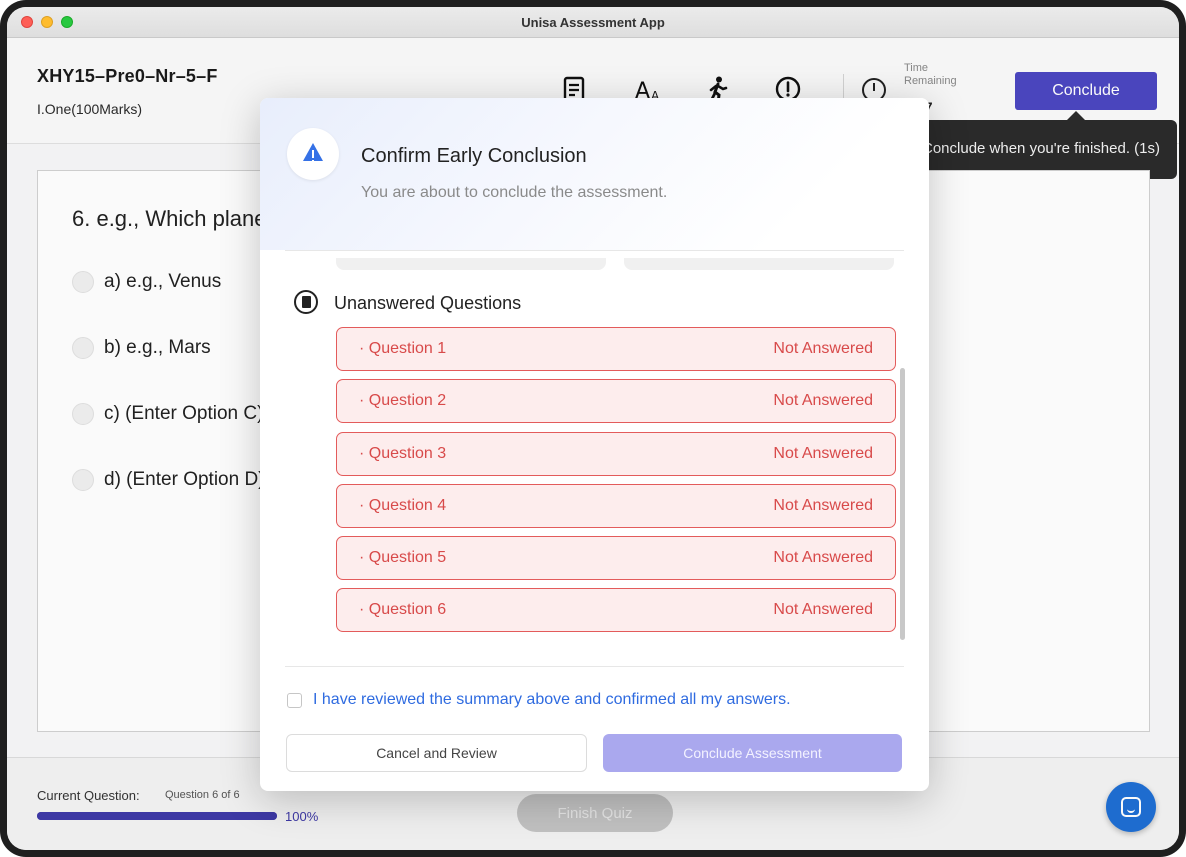  What do you see at coordinates (403, 453) in the screenshot?
I see `question-label: · Question 3` at bounding box center [403, 453].